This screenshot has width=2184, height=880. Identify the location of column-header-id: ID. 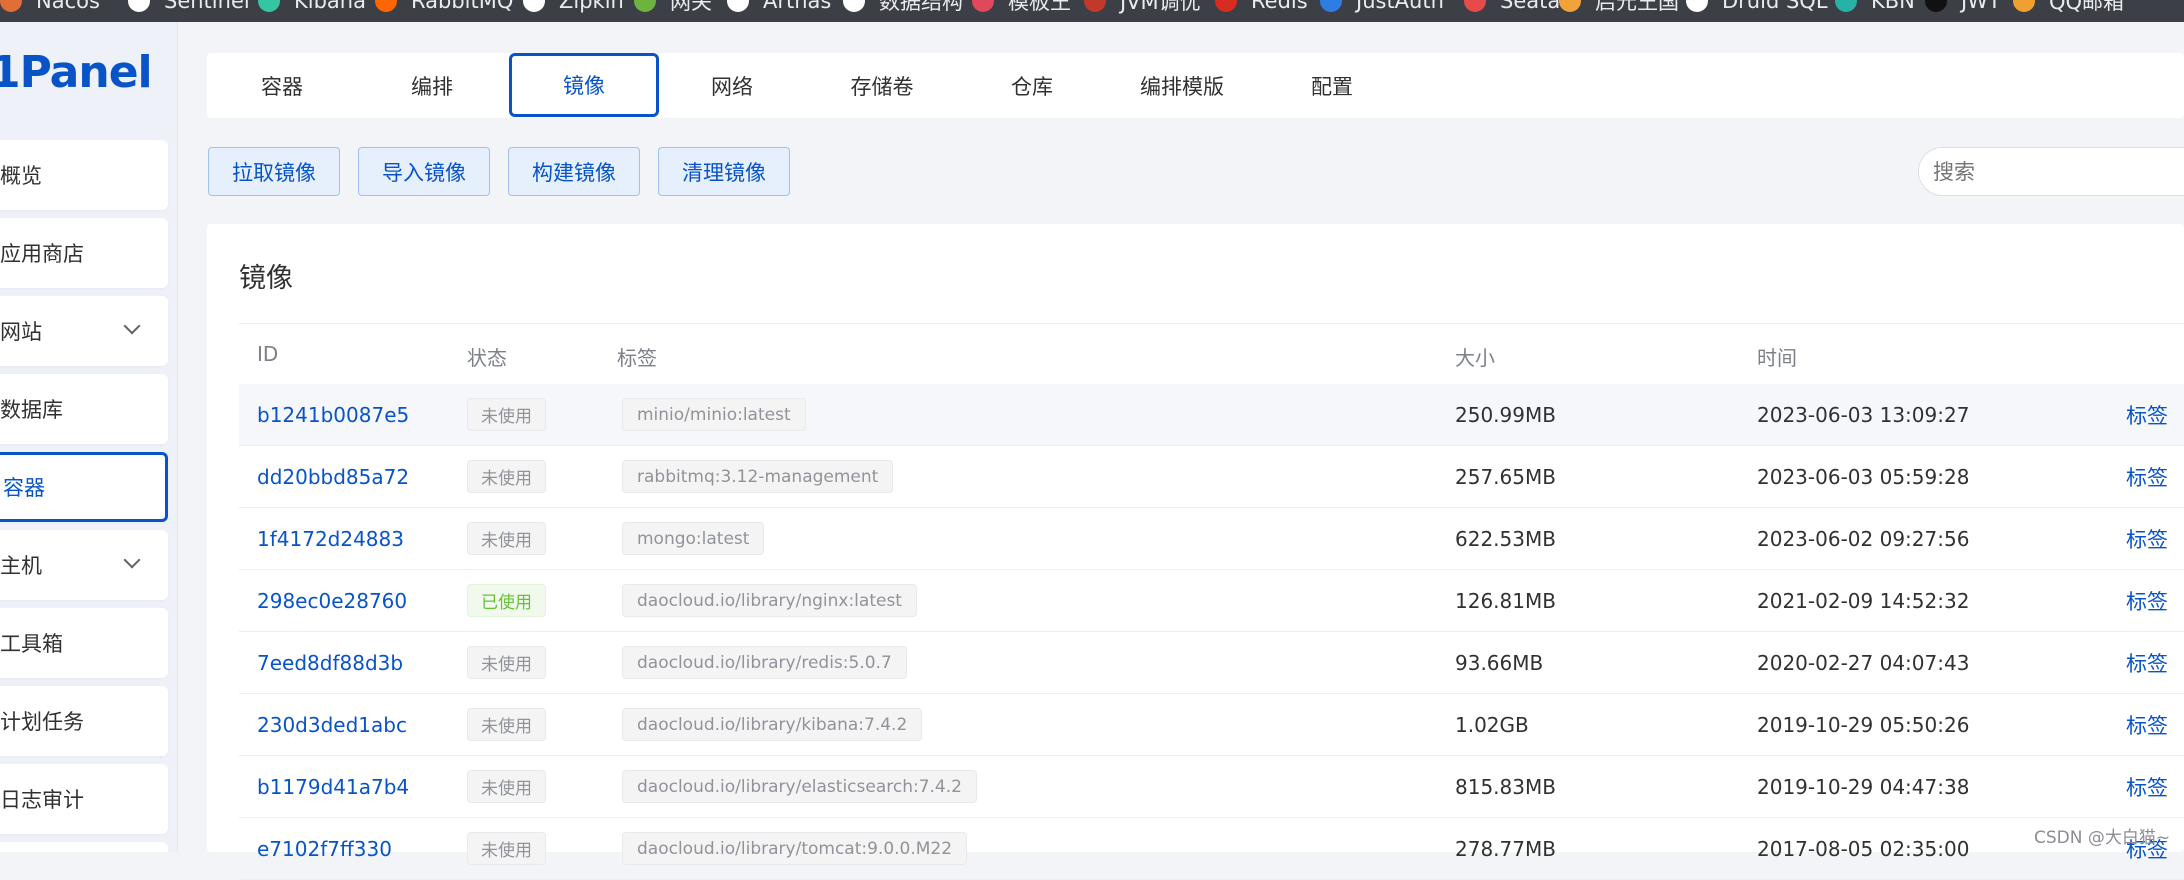
(267, 354).